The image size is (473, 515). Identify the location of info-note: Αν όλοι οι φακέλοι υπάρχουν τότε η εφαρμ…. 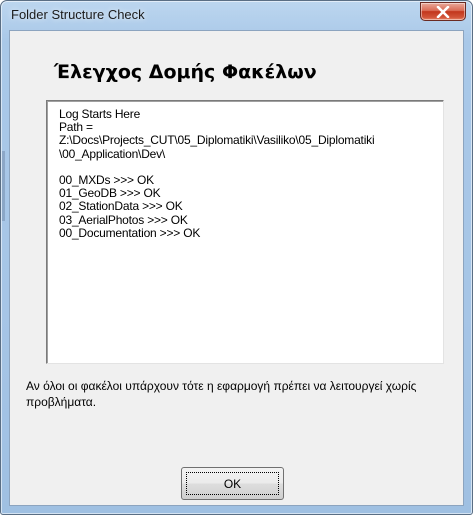
(221, 394).